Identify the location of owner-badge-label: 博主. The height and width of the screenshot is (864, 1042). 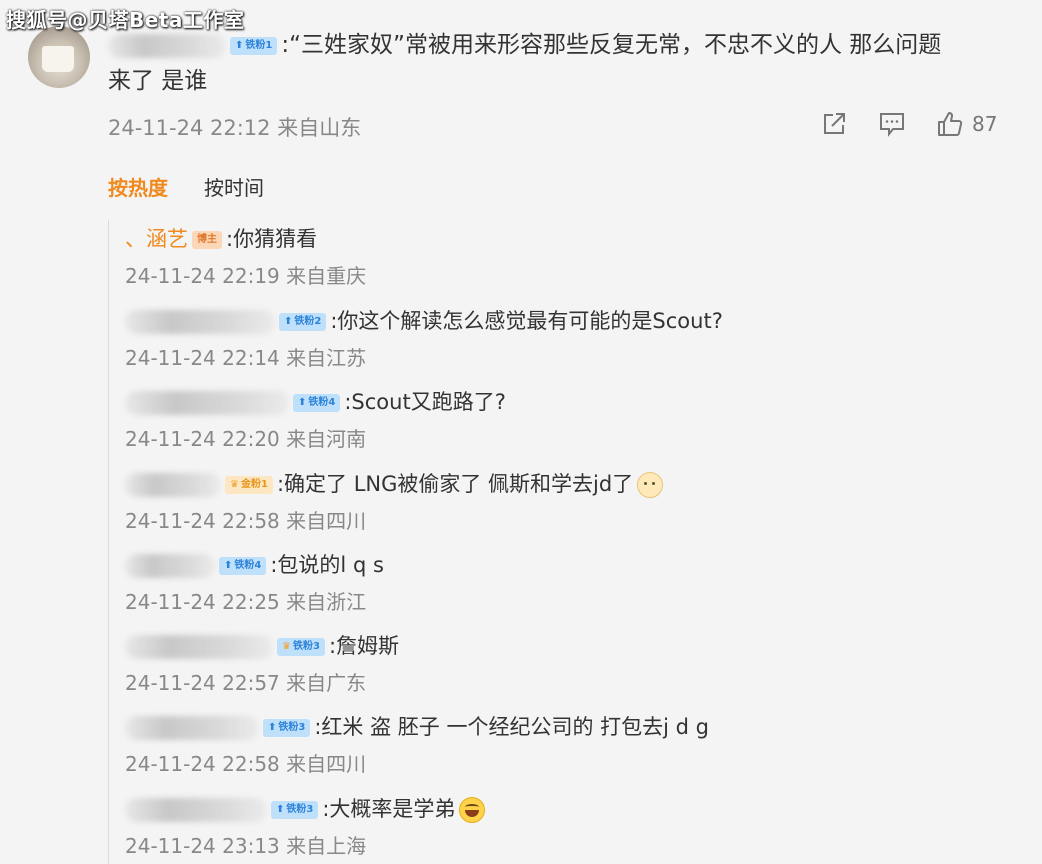
(207, 239).